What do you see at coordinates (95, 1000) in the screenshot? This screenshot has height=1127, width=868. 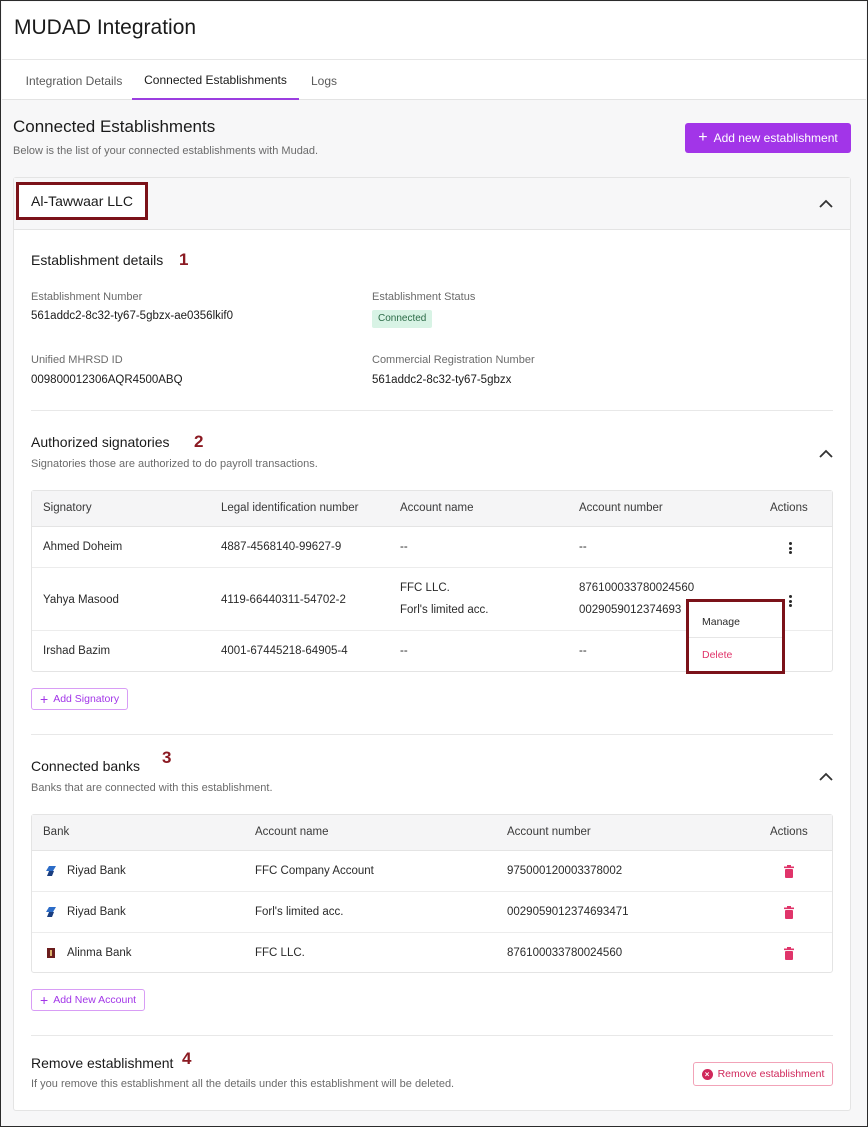 I see `add-new-account-label: Add New Account` at bounding box center [95, 1000].